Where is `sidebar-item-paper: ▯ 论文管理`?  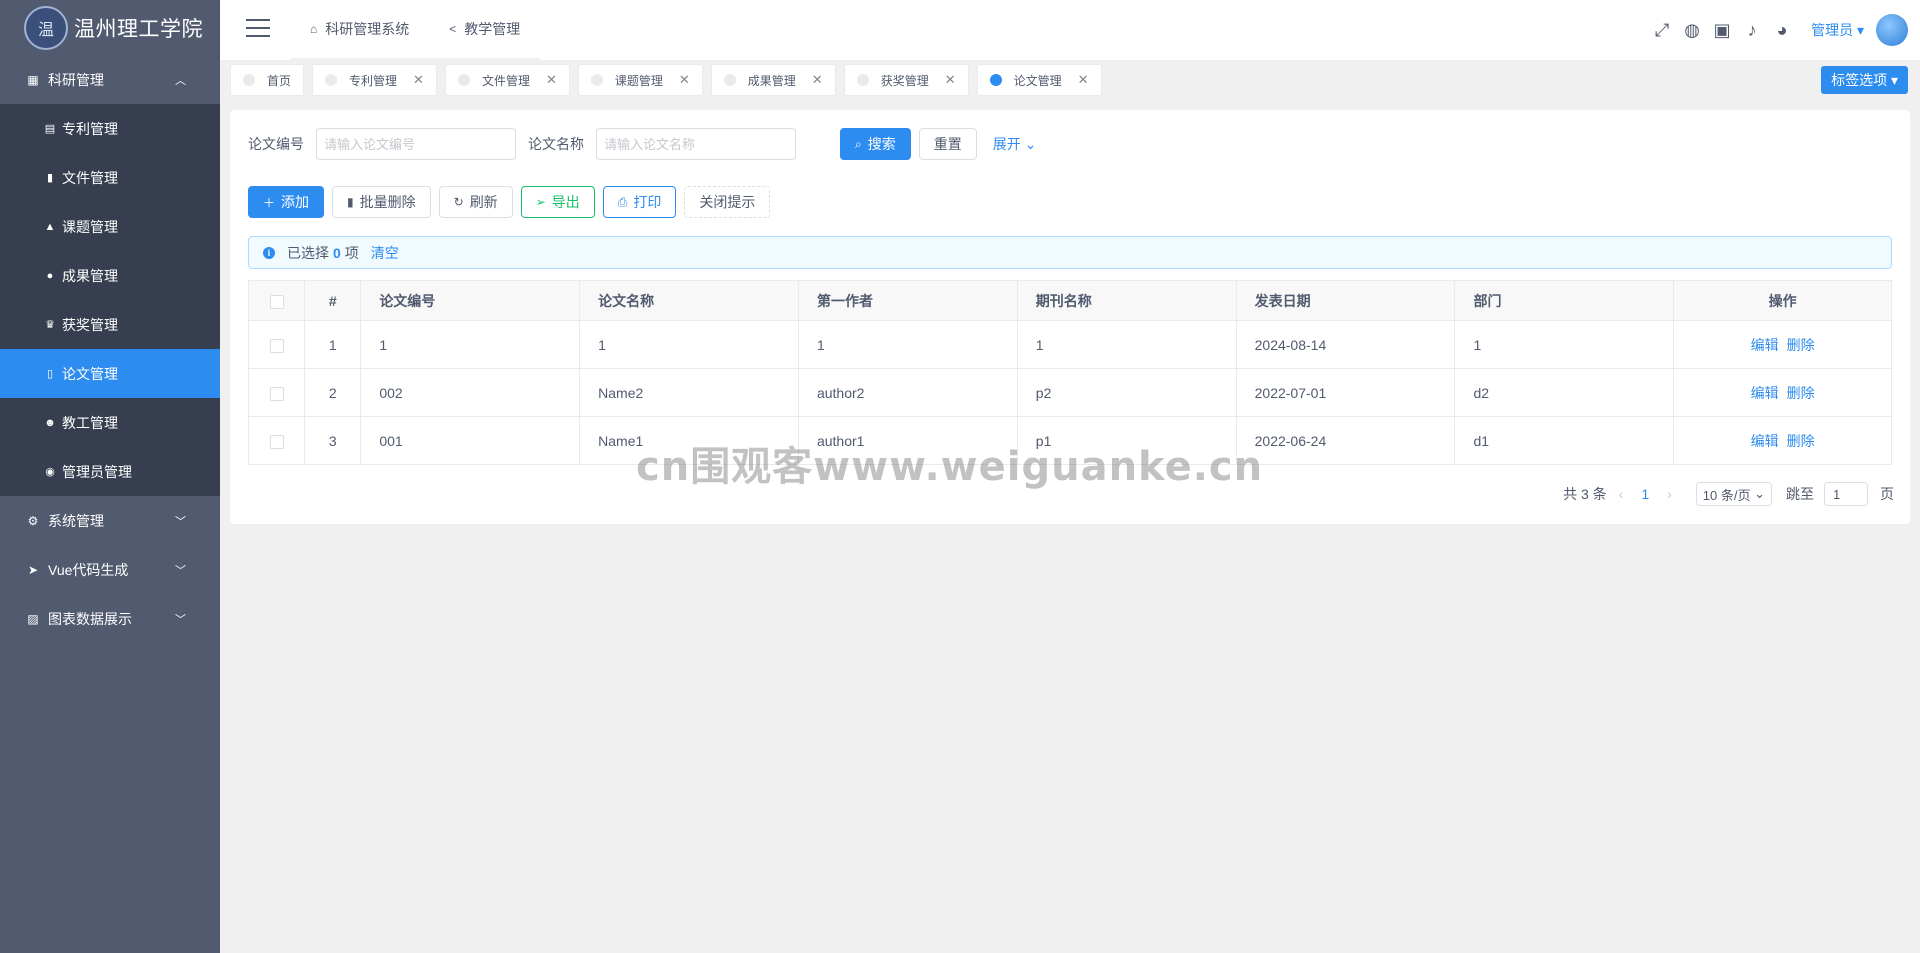
sidebar-item-paper: ▯ 论文管理 is located at coordinates (110, 373).